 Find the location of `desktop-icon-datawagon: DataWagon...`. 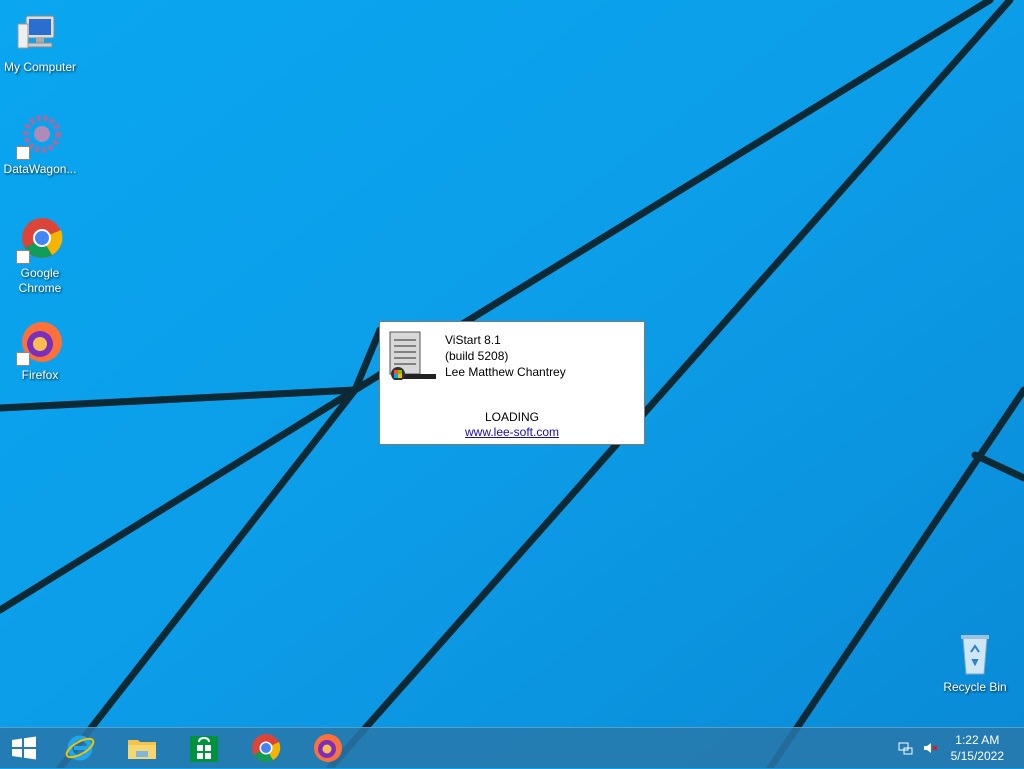

desktop-icon-datawagon: DataWagon... is located at coordinates (40, 144).